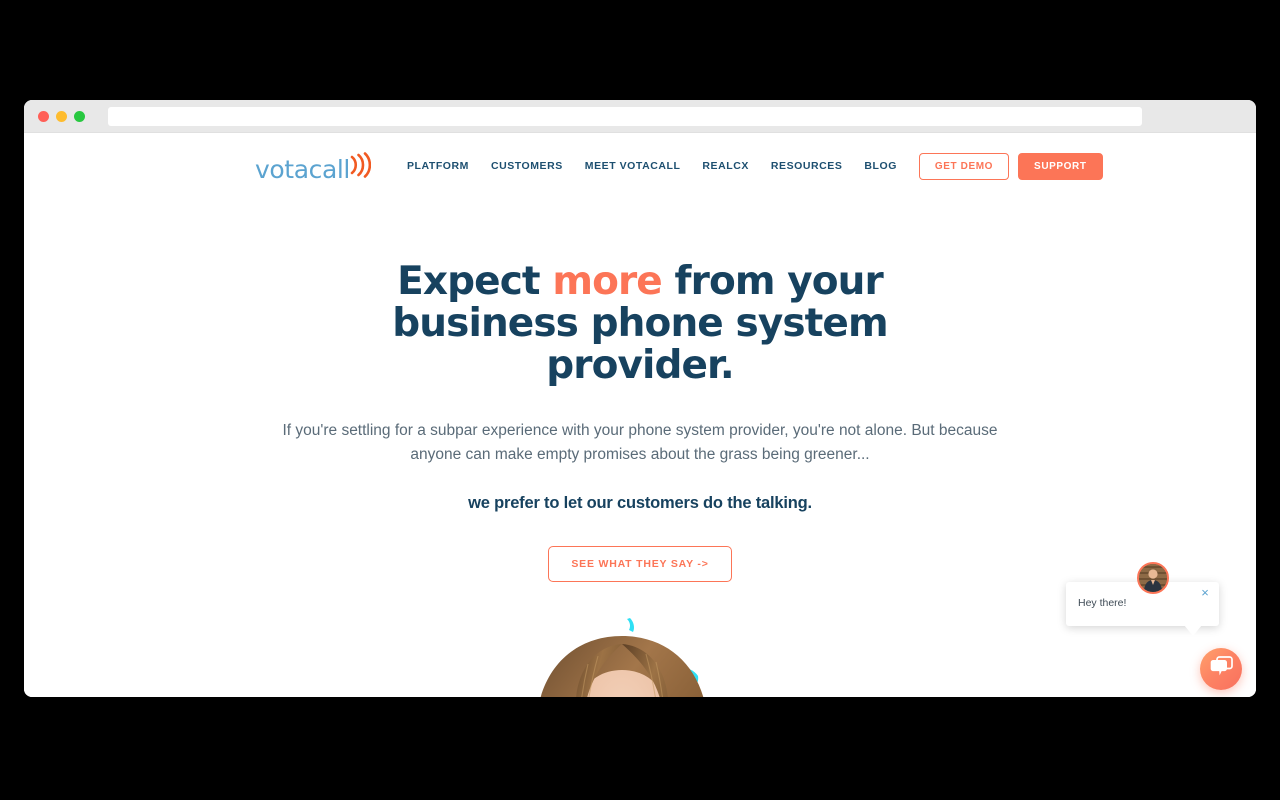  What do you see at coordinates (438, 166) in the screenshot?
I see `nav-item-platform: PLATFORM` at bounding box center [438, 166].